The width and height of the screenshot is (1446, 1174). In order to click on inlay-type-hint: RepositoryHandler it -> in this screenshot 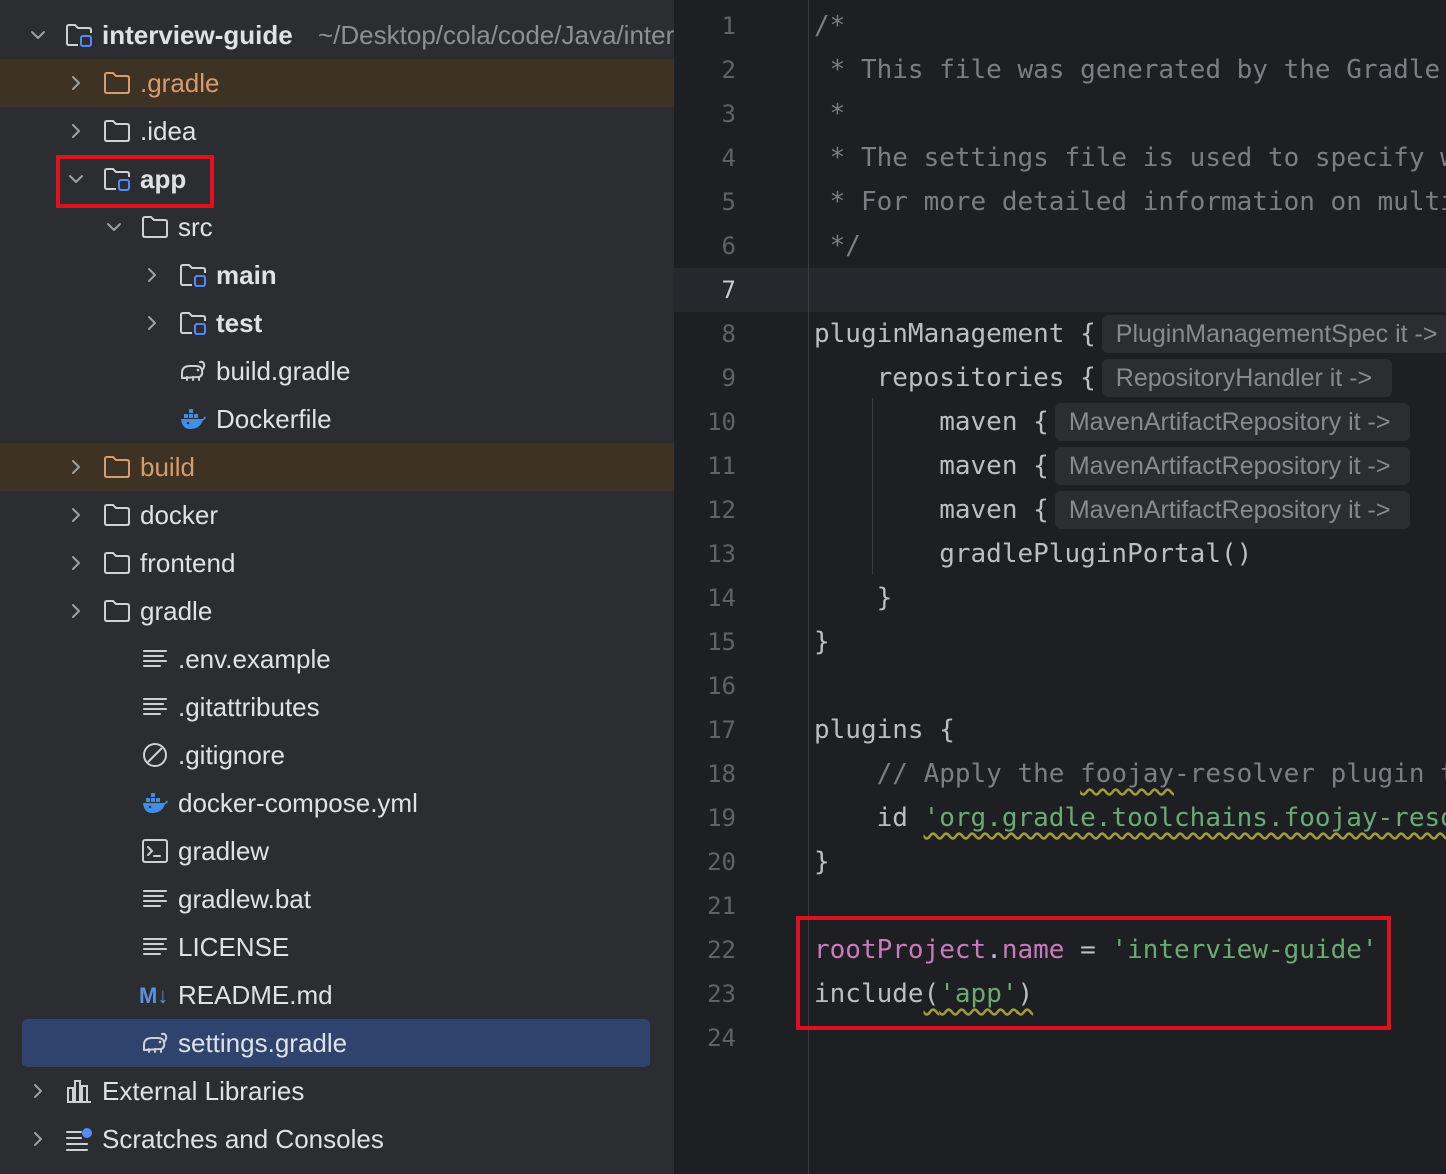, I will do `click(1247, 378)`.